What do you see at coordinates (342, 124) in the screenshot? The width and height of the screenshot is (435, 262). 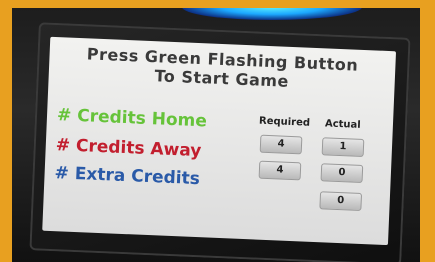 I see `actual-column-header: Actual` at bounding box center [342, 124].